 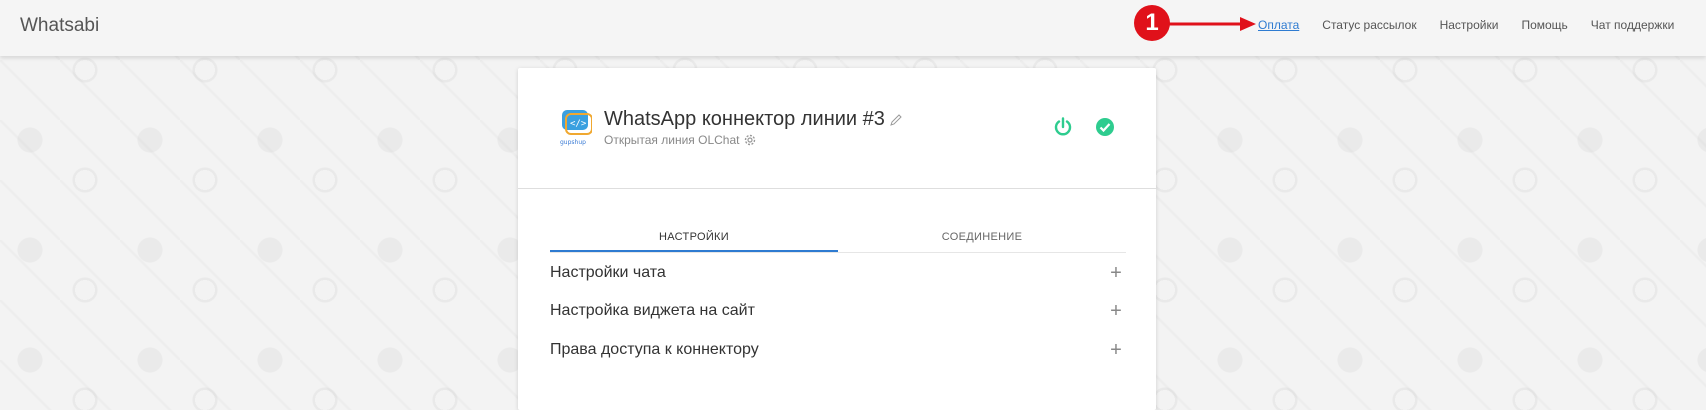 I want to click on svg-text: gupshup, so click(x=573, y=142).